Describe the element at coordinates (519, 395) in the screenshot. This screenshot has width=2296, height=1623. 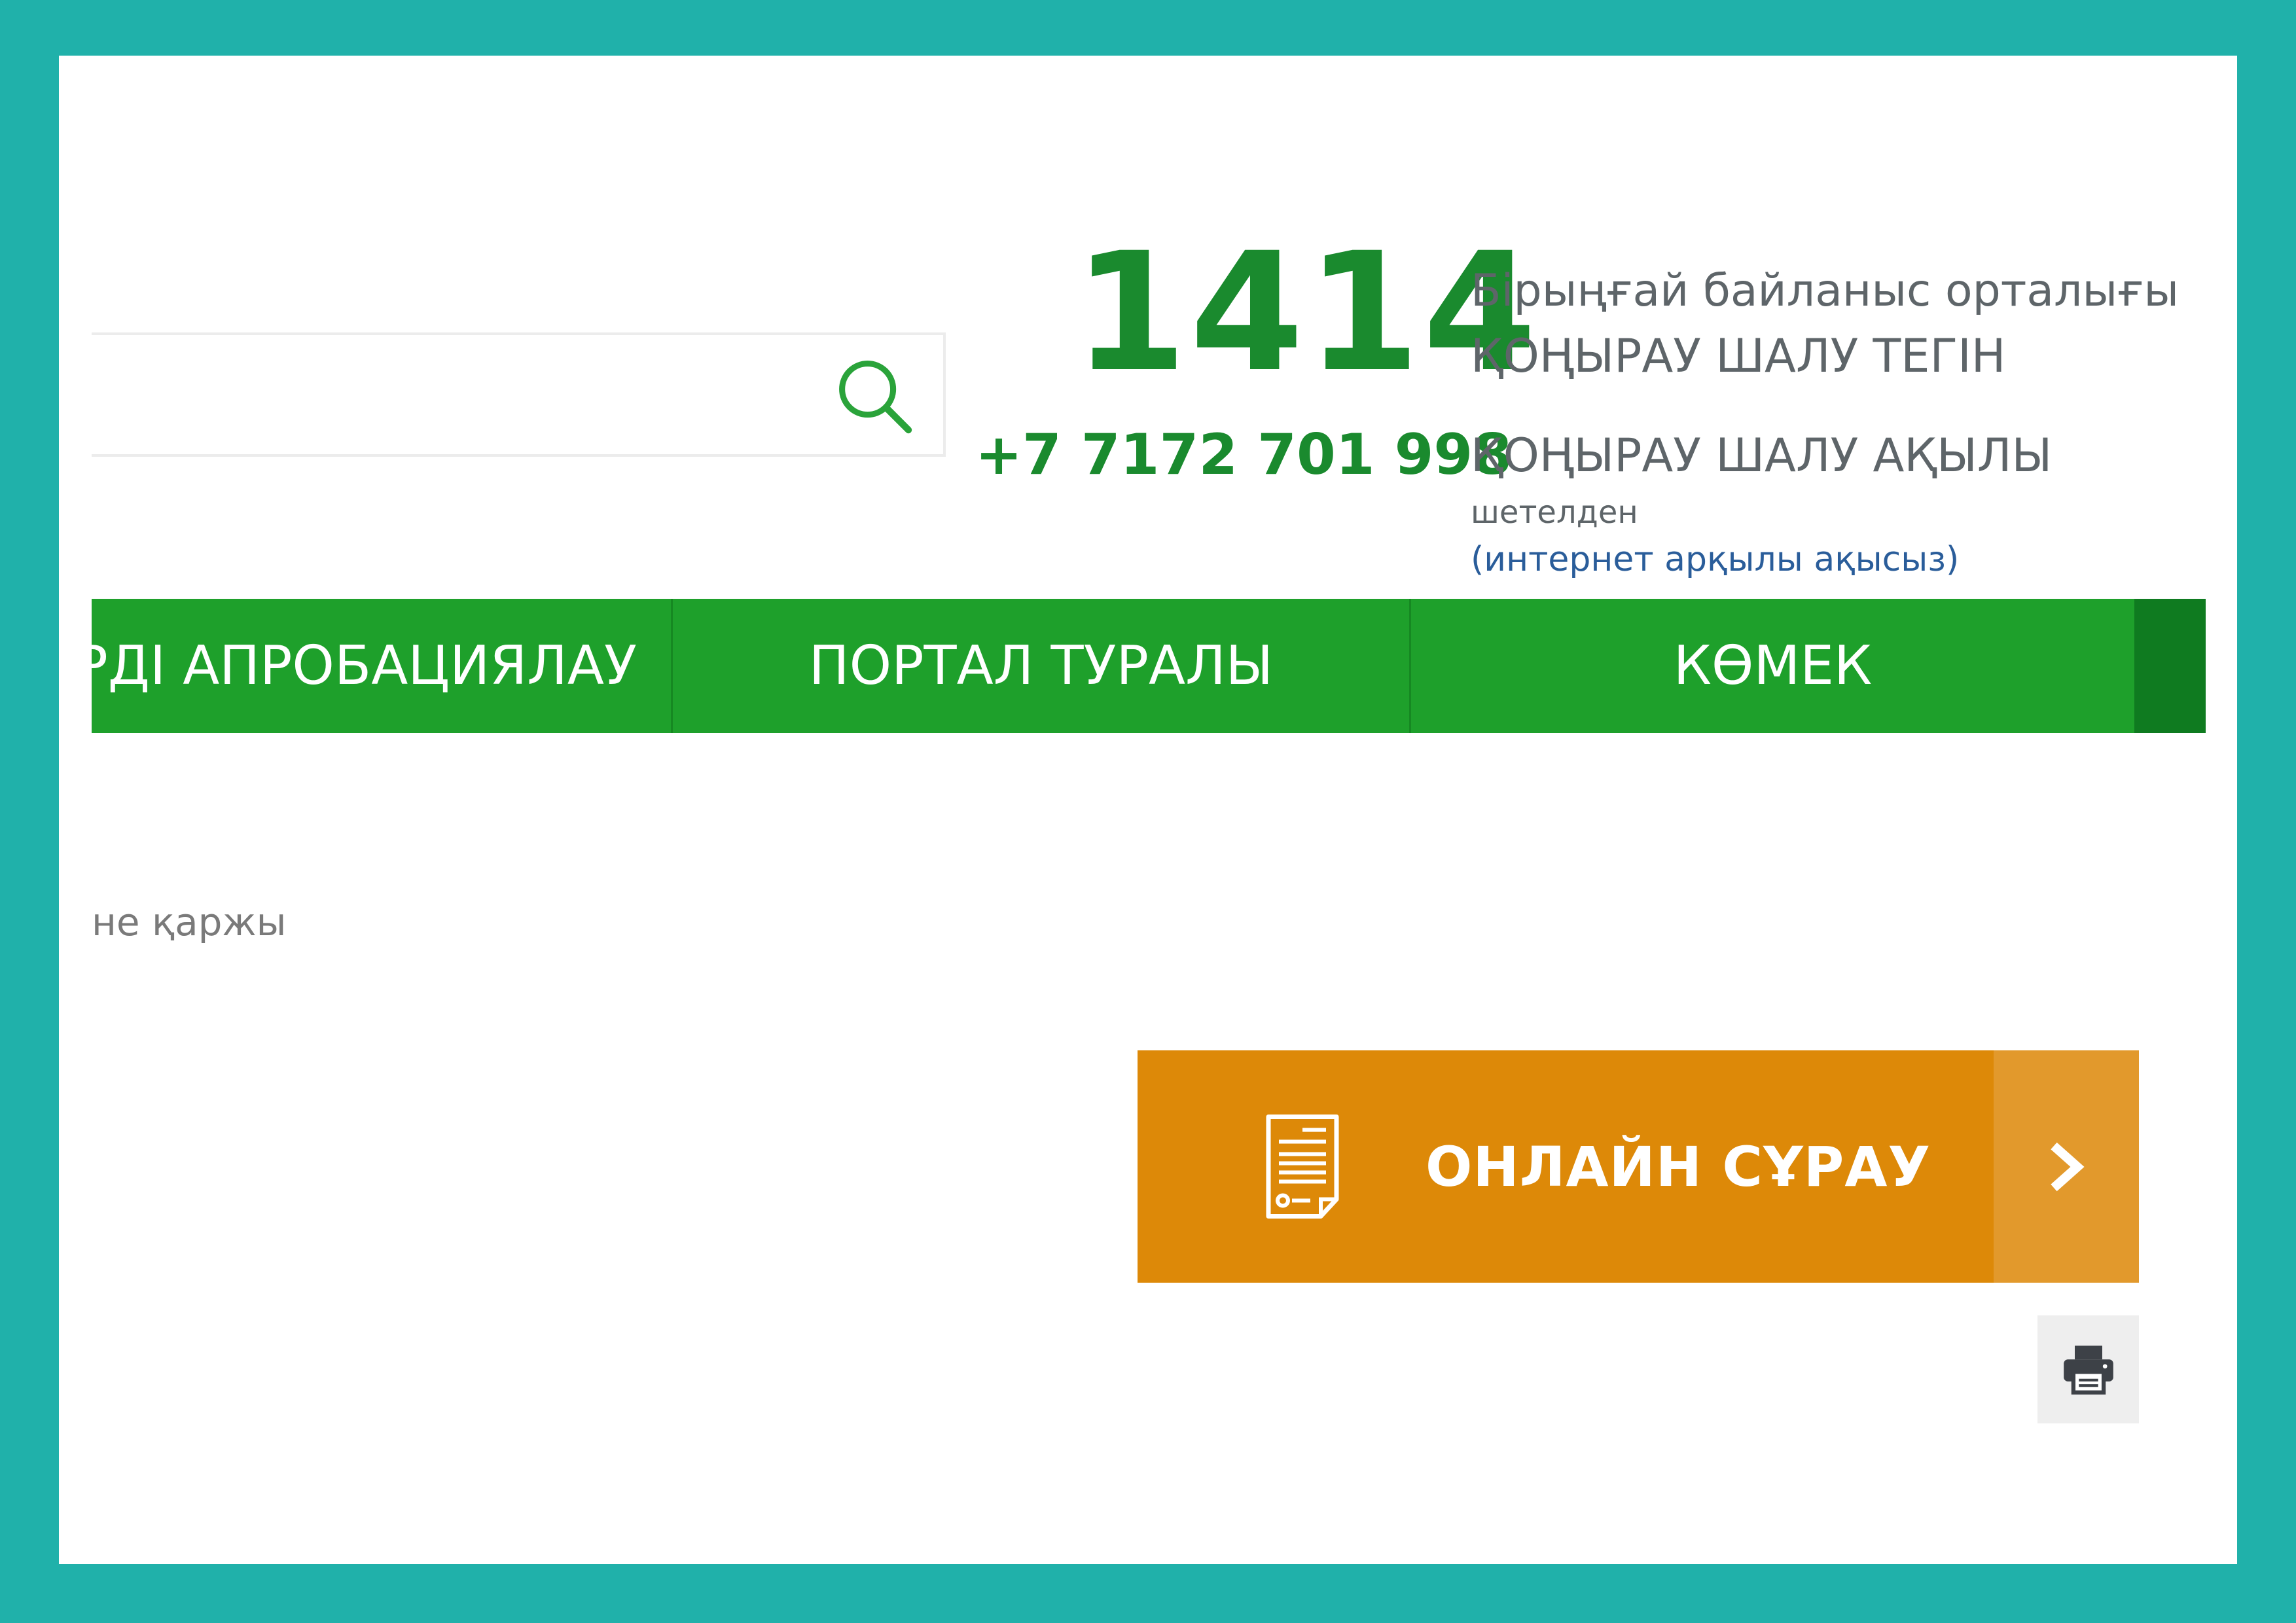
I see `search-input` at that location.